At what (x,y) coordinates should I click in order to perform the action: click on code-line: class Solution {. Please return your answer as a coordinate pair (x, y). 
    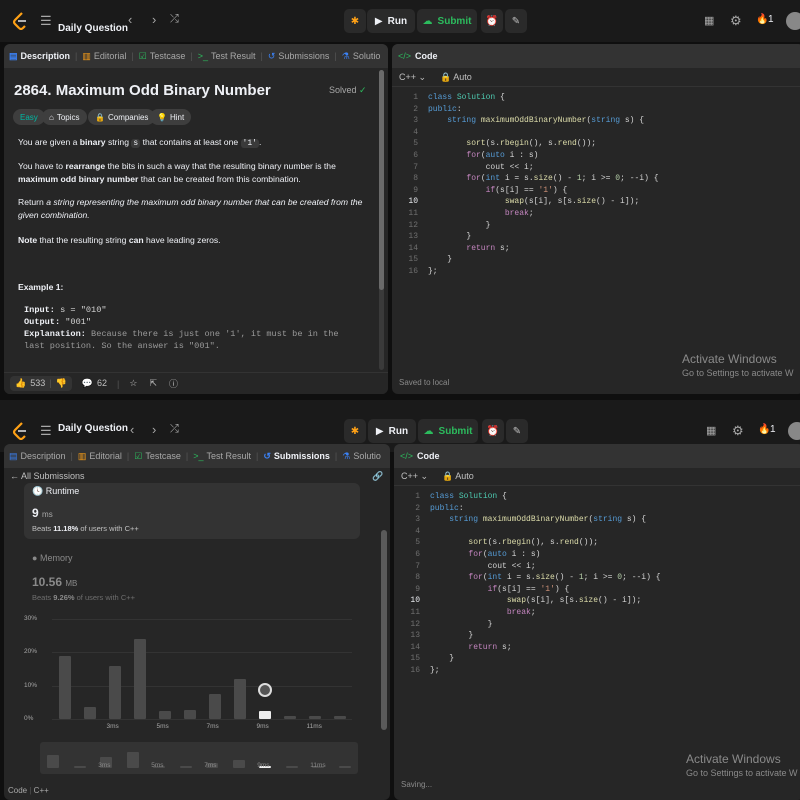
    Looking at the image, I should click on (543, 98).